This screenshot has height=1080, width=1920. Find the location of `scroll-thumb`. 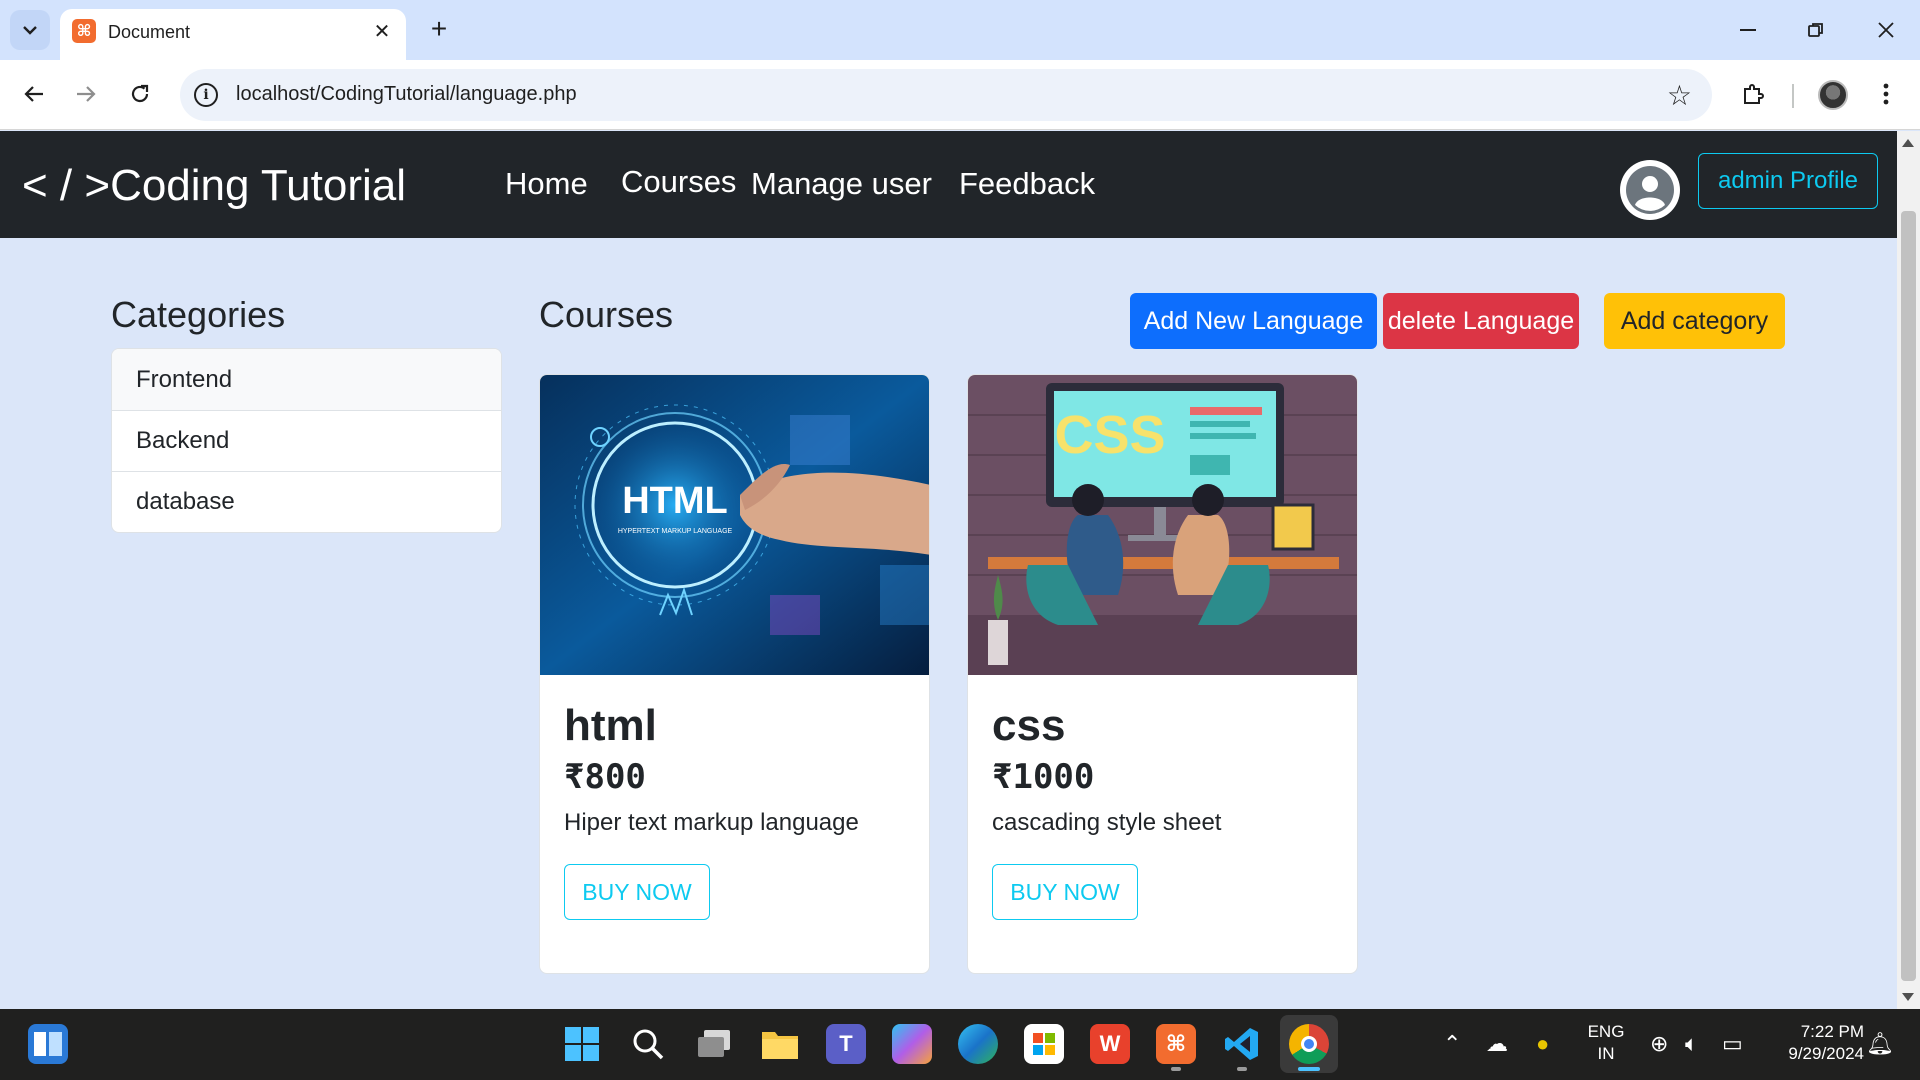

scroll-thumb is located at coordinates (1908, 596).